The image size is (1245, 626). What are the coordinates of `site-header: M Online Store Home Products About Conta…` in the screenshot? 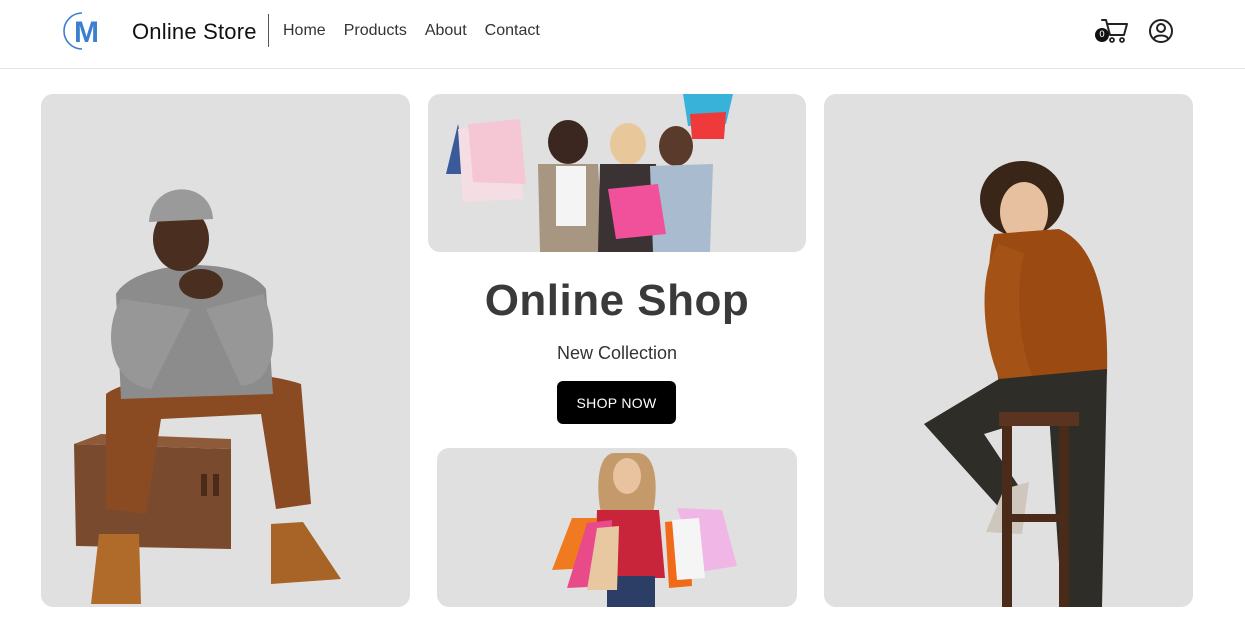 It's located at (622, 34).